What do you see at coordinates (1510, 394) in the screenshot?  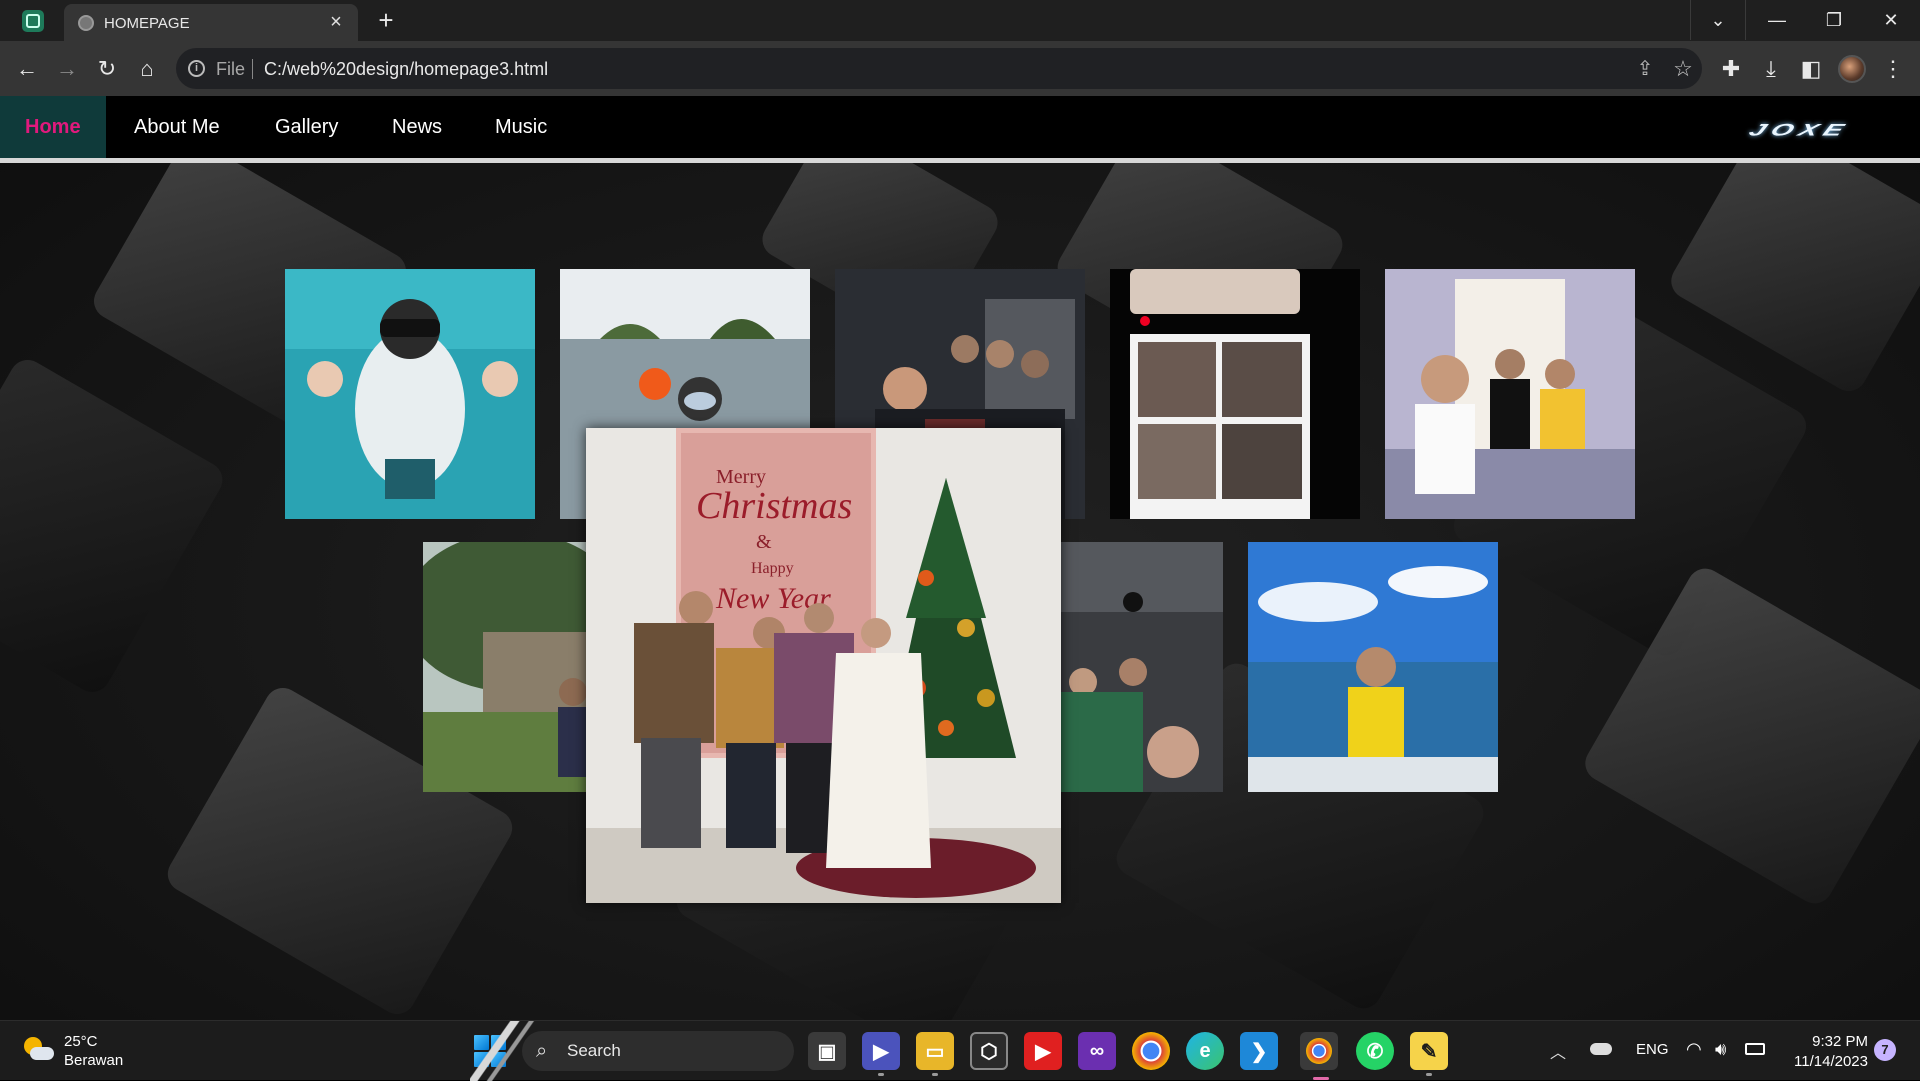 I see `hallway-friends-photo` at bounding box center [1510, 394].